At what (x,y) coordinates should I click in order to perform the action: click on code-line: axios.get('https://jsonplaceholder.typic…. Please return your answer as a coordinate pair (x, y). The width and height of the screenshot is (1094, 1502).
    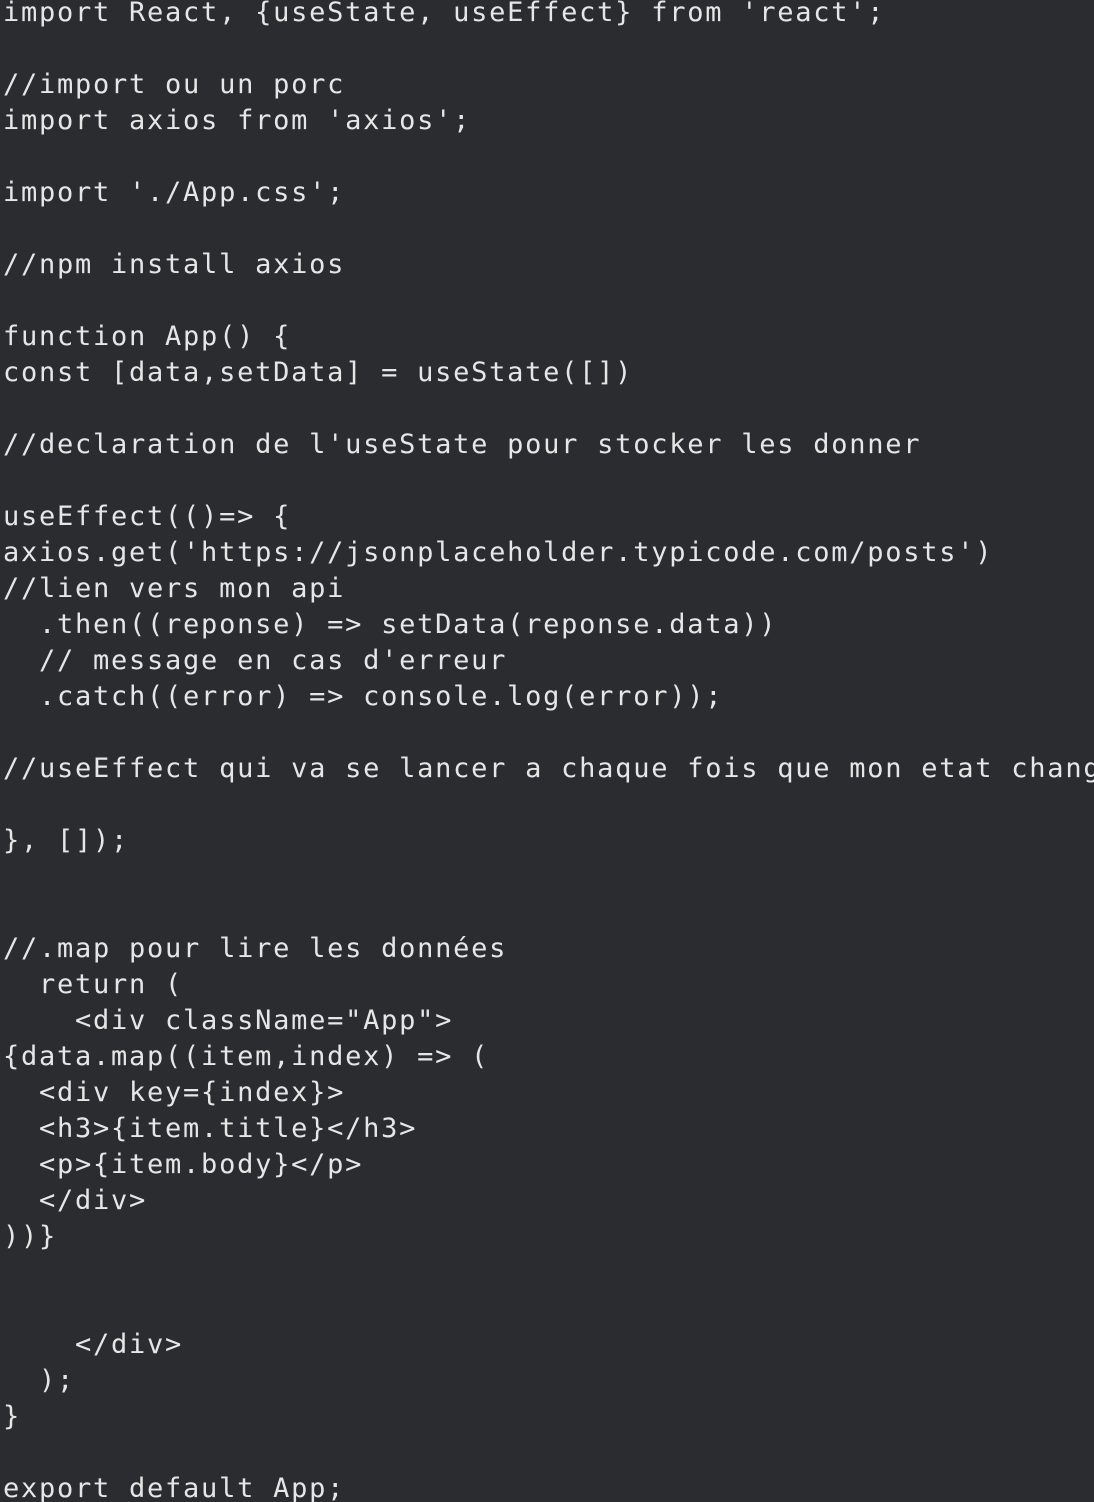
    Looking at the image, I should click on (548, 558).